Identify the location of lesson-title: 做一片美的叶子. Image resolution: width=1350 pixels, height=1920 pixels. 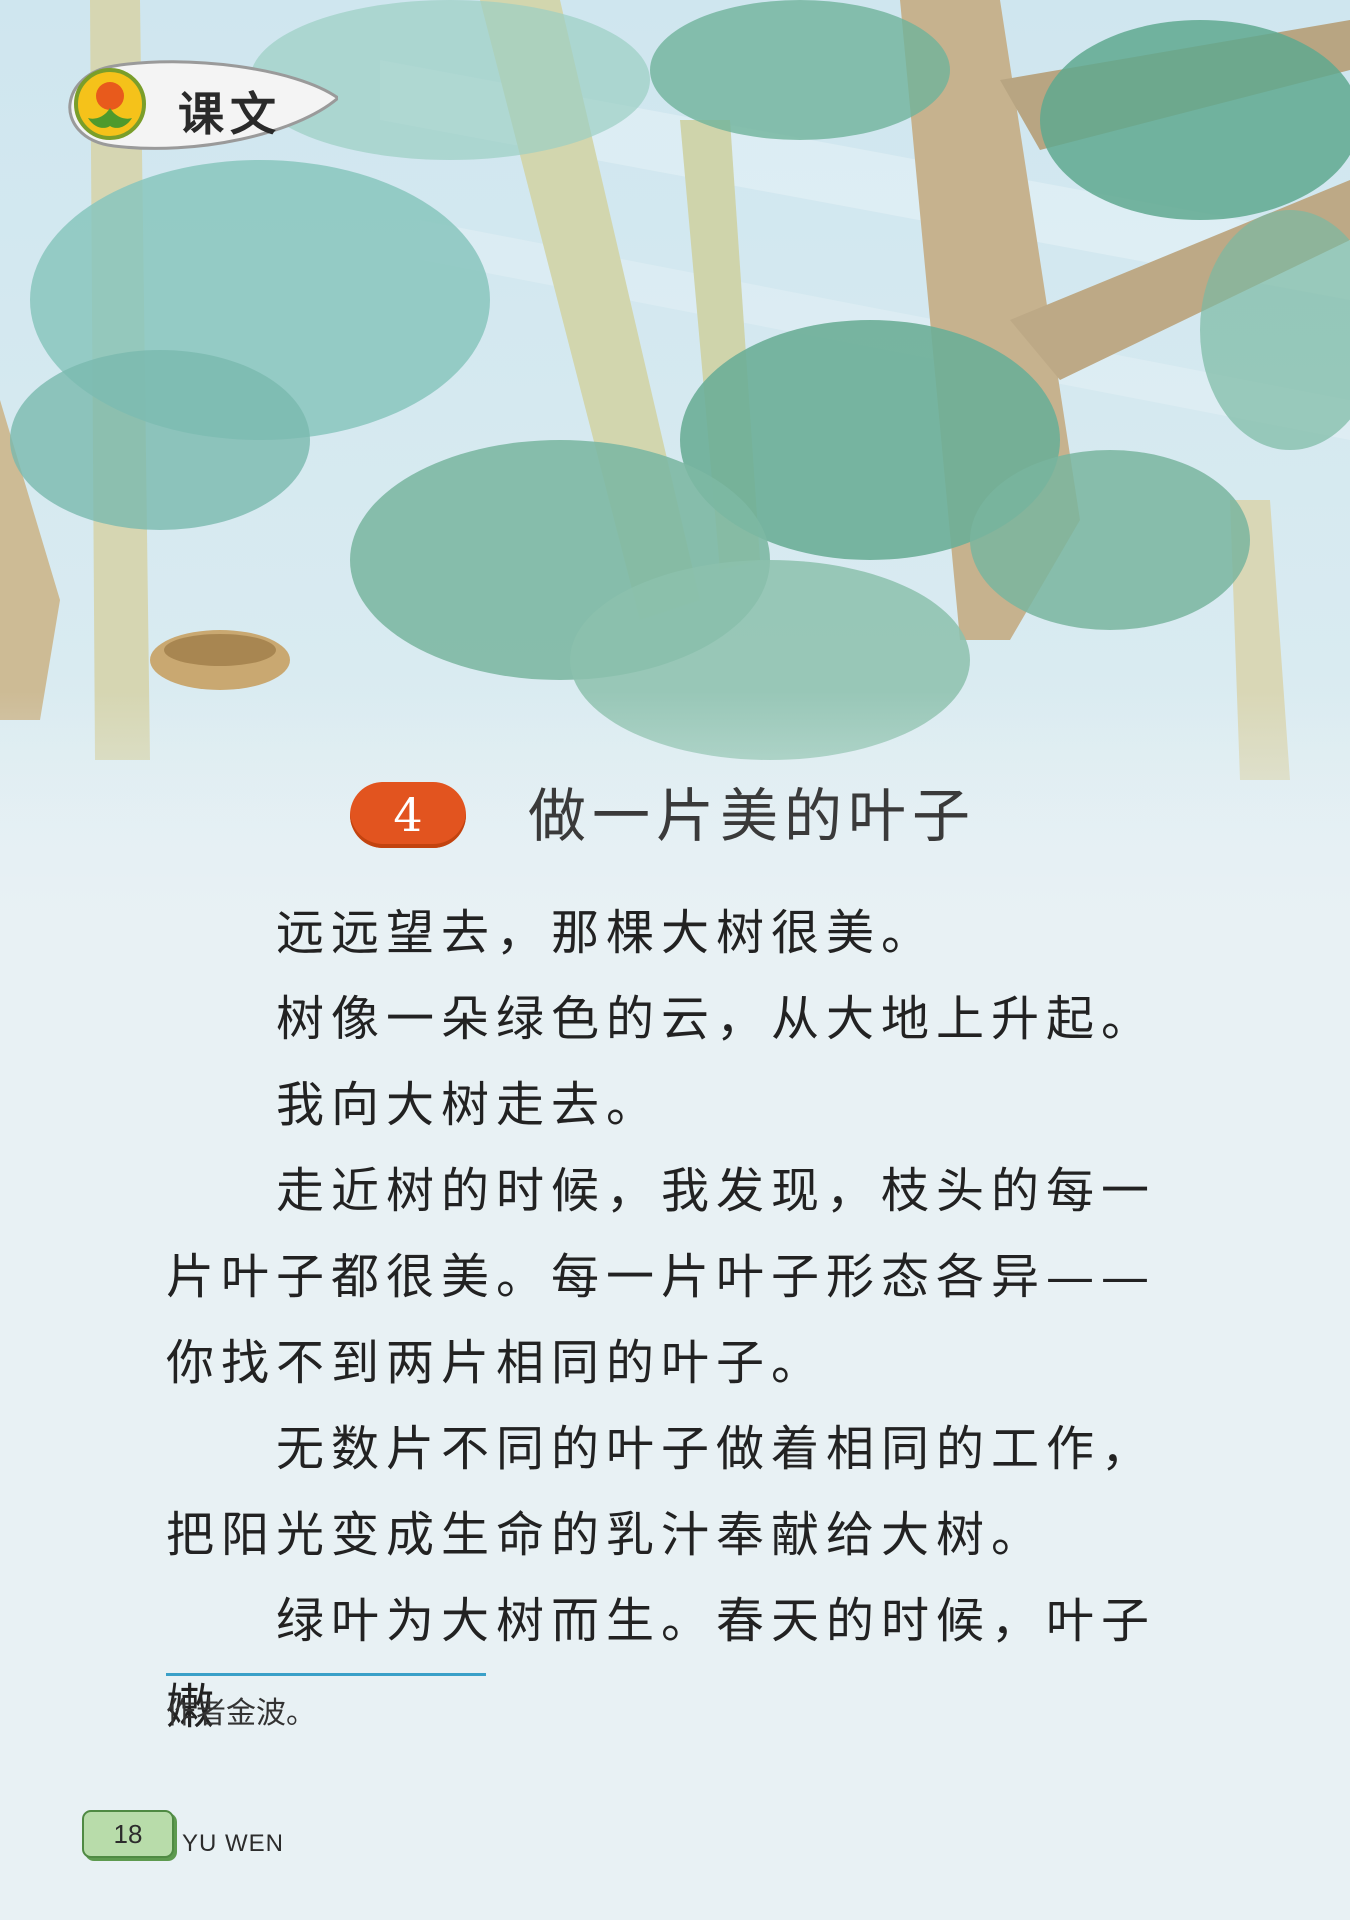
(752, 816).